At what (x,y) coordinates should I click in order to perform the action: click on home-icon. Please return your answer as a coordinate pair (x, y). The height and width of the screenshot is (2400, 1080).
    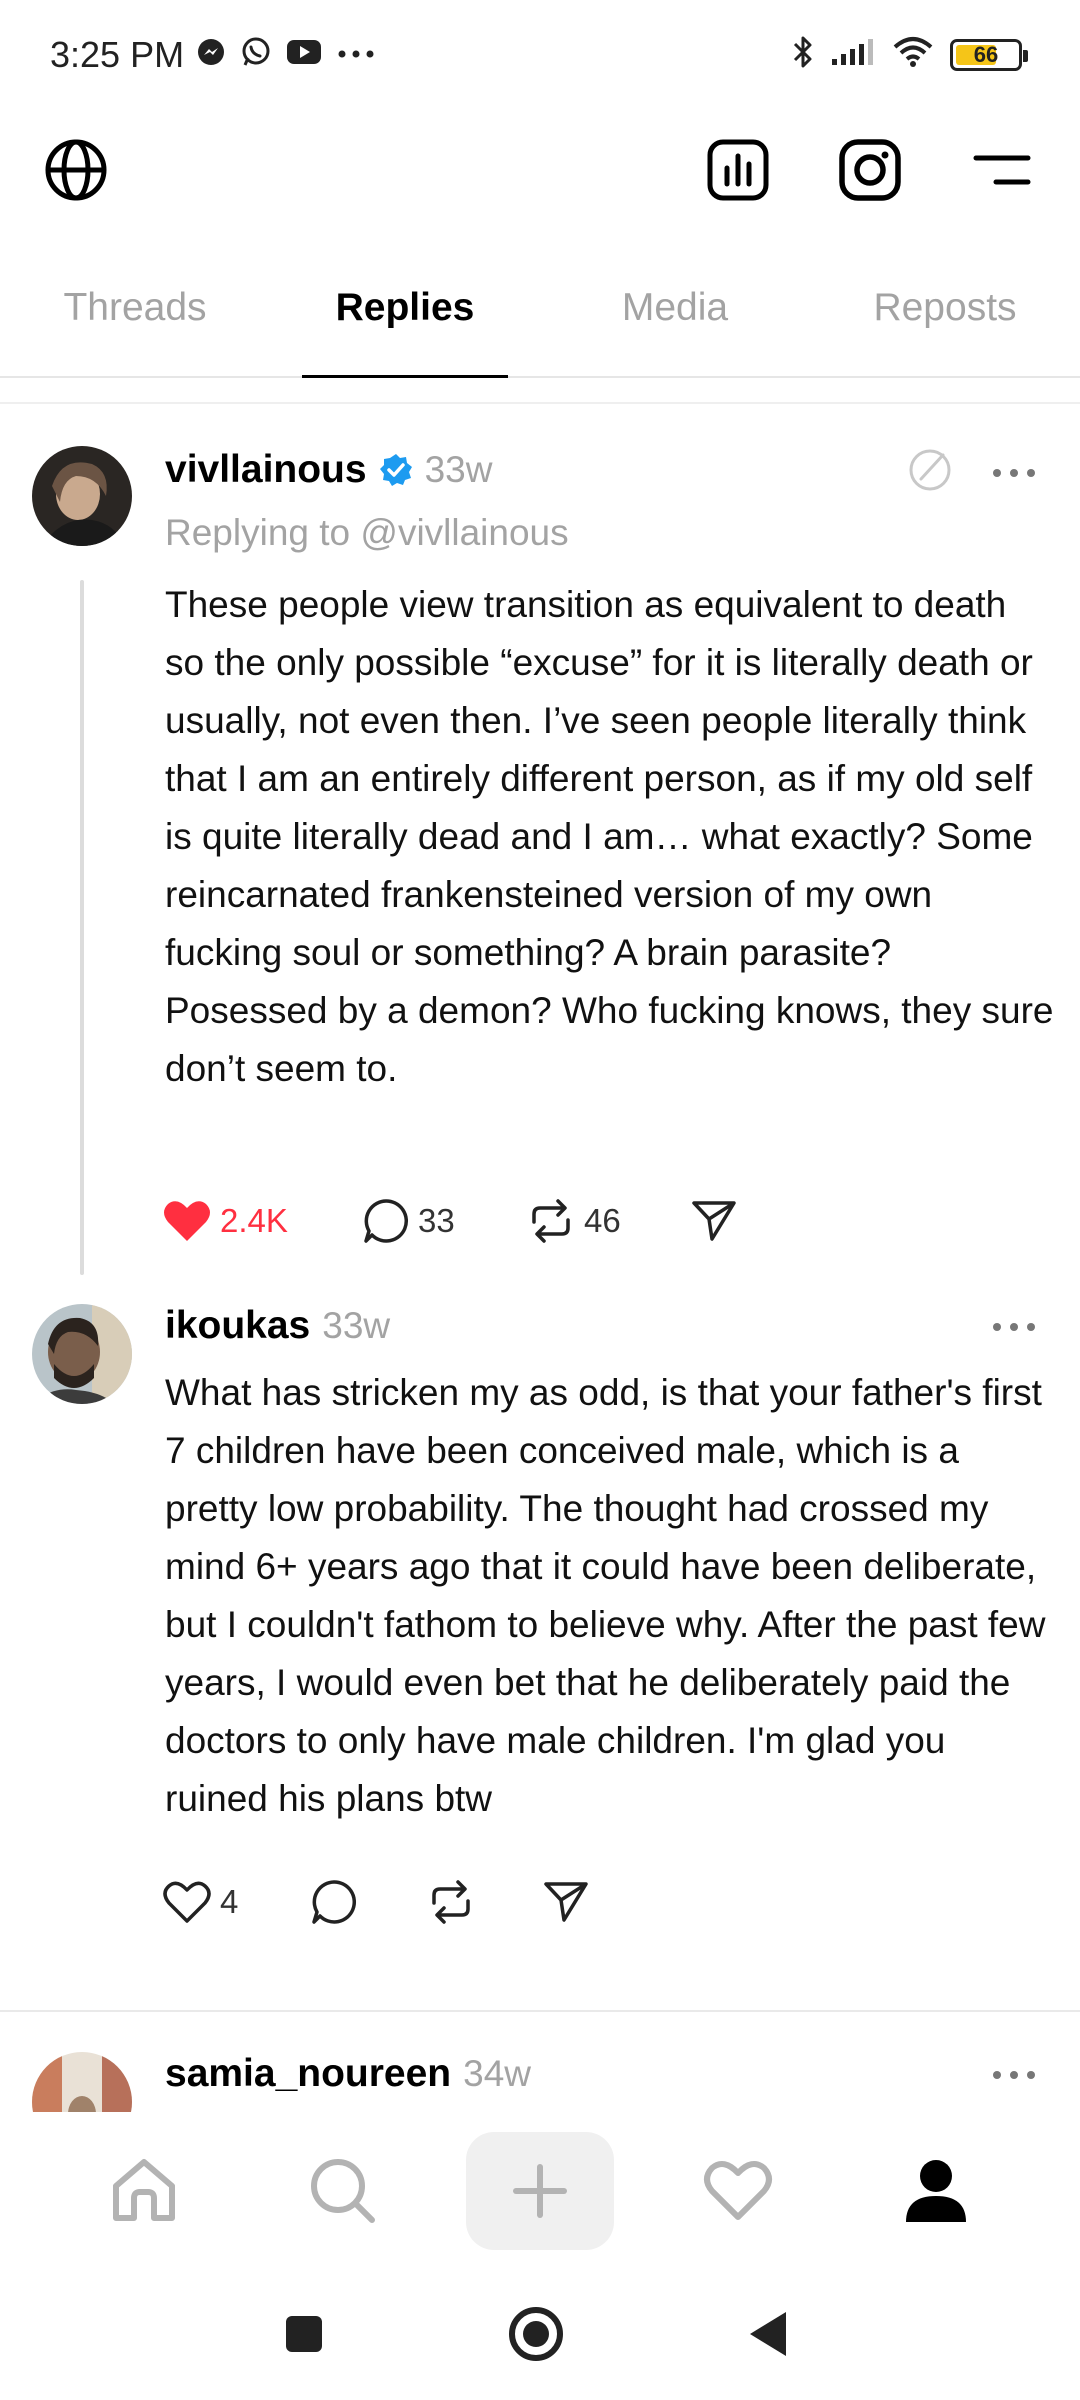
    Looking at the image, I should click on (144, 2190).